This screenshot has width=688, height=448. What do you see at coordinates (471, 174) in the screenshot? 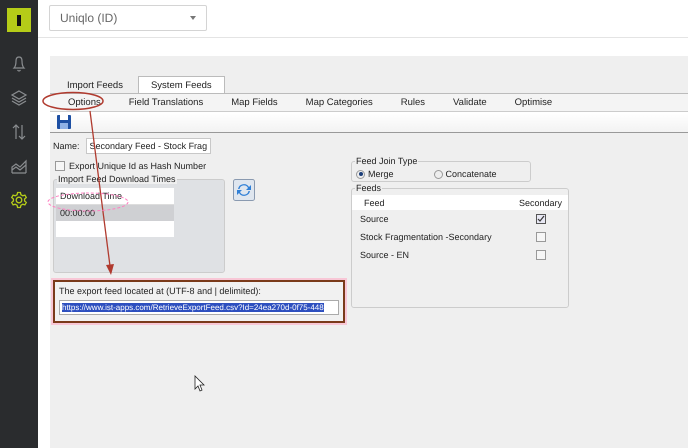
I see `radio-label: Concatenate` at bounding box center [471, 174].